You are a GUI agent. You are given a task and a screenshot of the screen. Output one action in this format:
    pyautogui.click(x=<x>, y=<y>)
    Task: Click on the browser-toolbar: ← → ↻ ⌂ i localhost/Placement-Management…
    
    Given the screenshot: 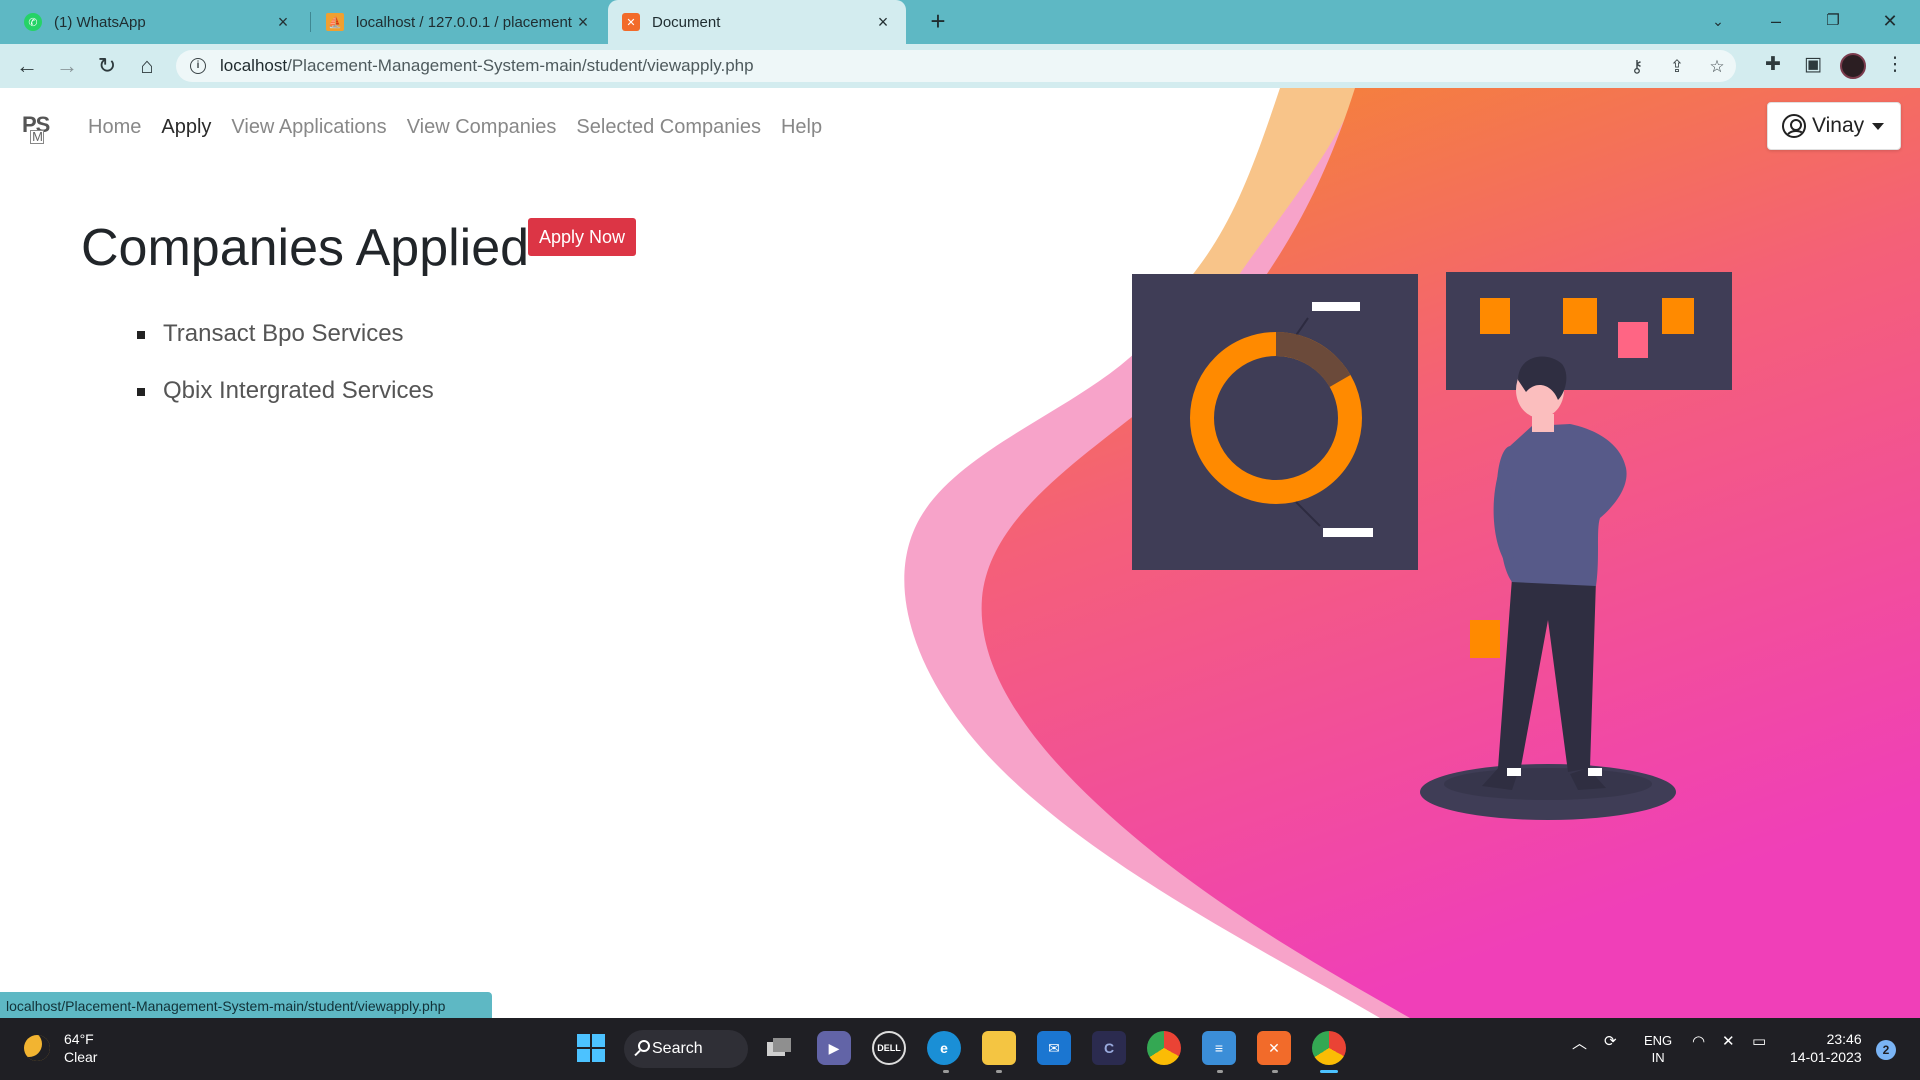 What is the action you would take?
    pyautogui.click(x=960, y=66)
    